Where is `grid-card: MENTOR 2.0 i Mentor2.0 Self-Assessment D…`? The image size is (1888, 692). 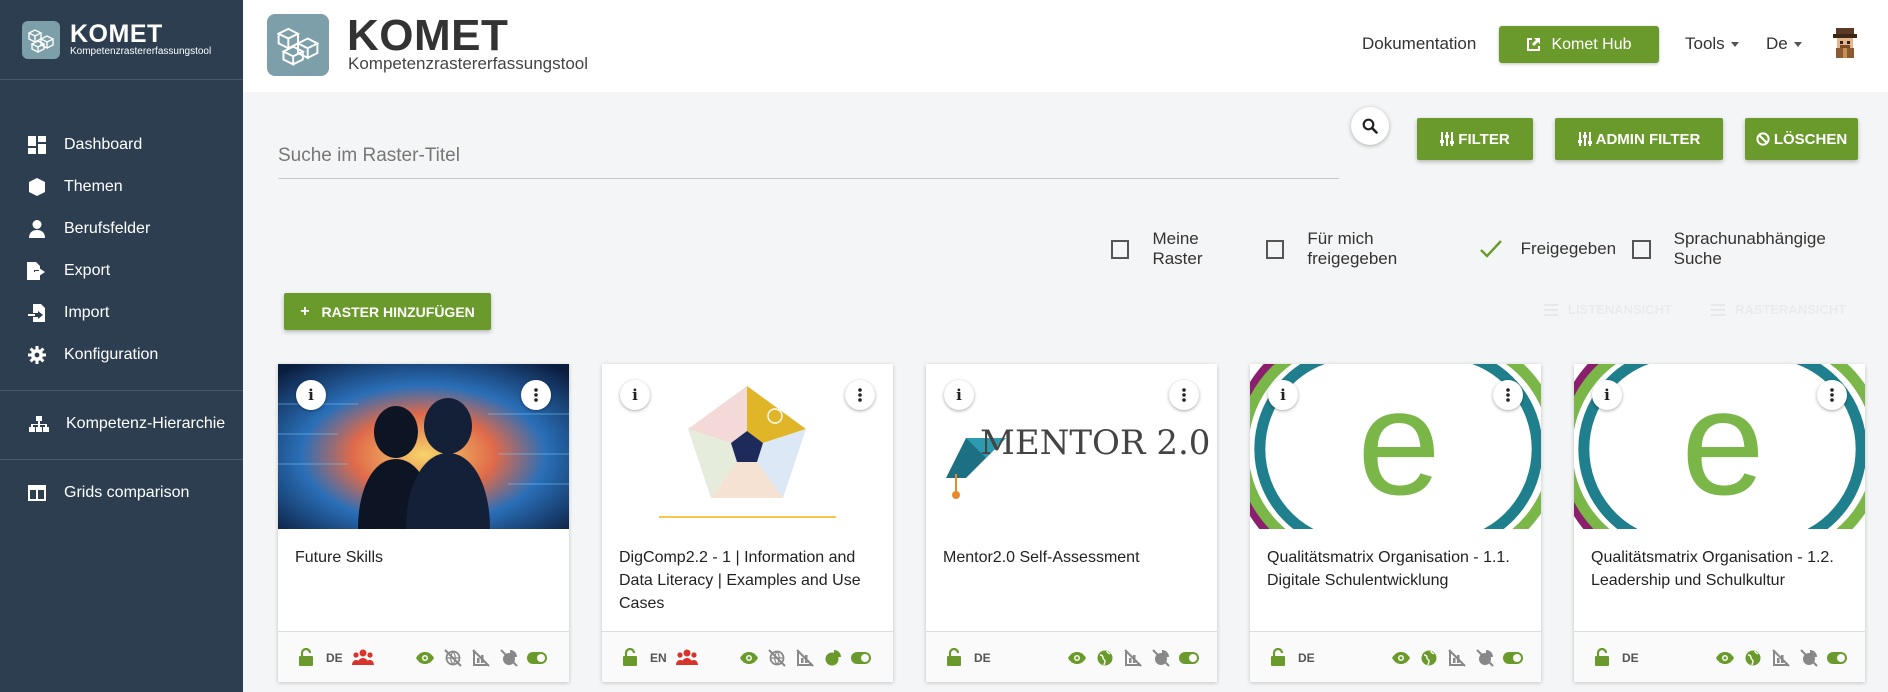
grid-card: MENTOR 2.0 i Mentor2.0 Self-Assessment D… is located at coordinates (1071, 523).